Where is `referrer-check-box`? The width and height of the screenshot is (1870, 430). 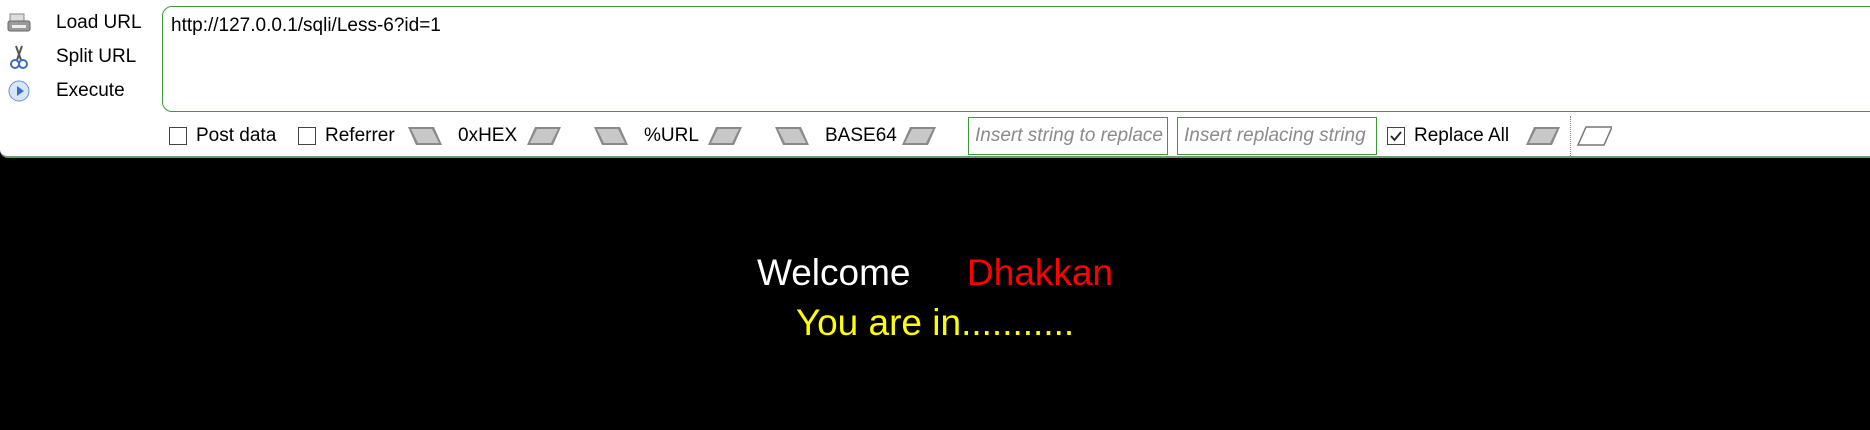
referrer-check-box is located at coordinates (307, 136).